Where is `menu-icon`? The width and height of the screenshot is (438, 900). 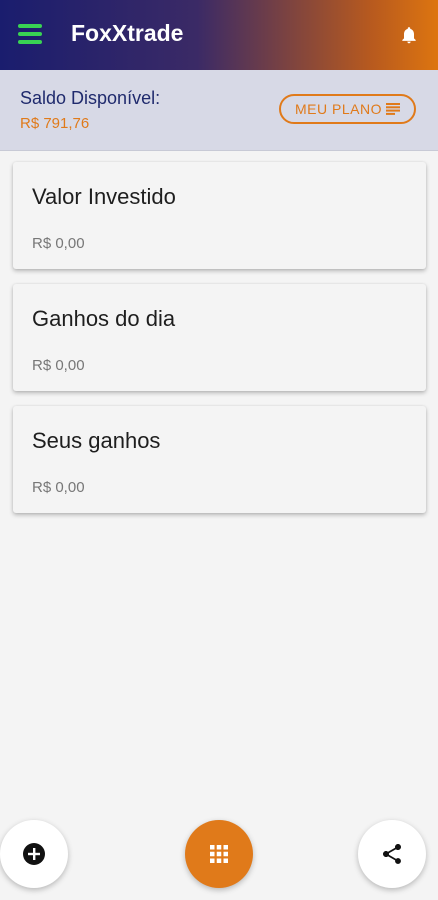
menu-icon is located at coordinates (31, 34).